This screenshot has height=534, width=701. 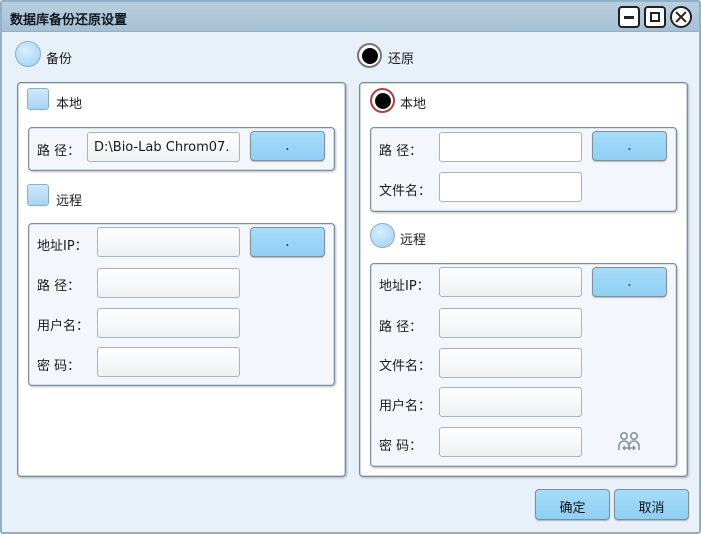 What do you see at coordinates (350, 17) in the screenshot?
I see `title-bar: 数据库备份还原设置` at bounding box center [350, 17].